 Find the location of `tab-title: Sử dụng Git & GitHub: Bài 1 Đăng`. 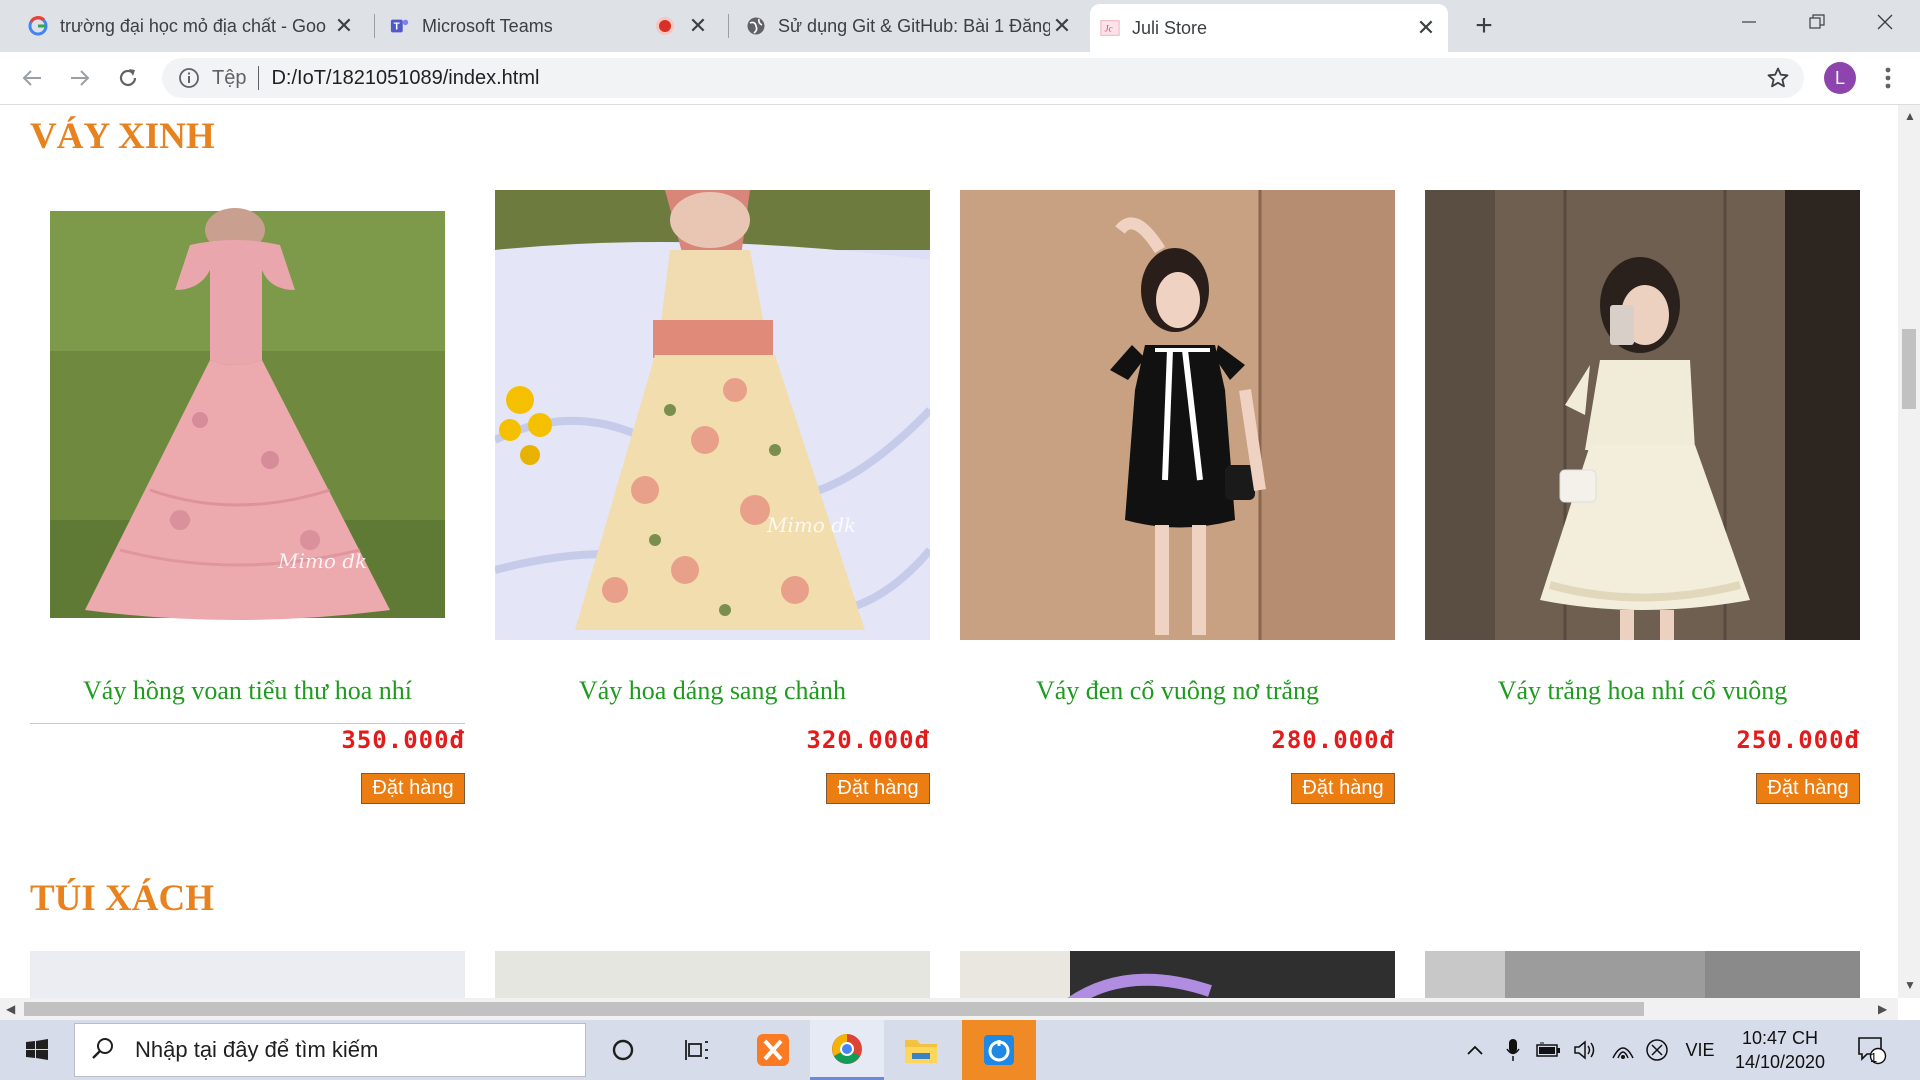

tab-title: Sử dụng Git & GitHub: Bài 1 Đăng is located at coordinates (914, 25).